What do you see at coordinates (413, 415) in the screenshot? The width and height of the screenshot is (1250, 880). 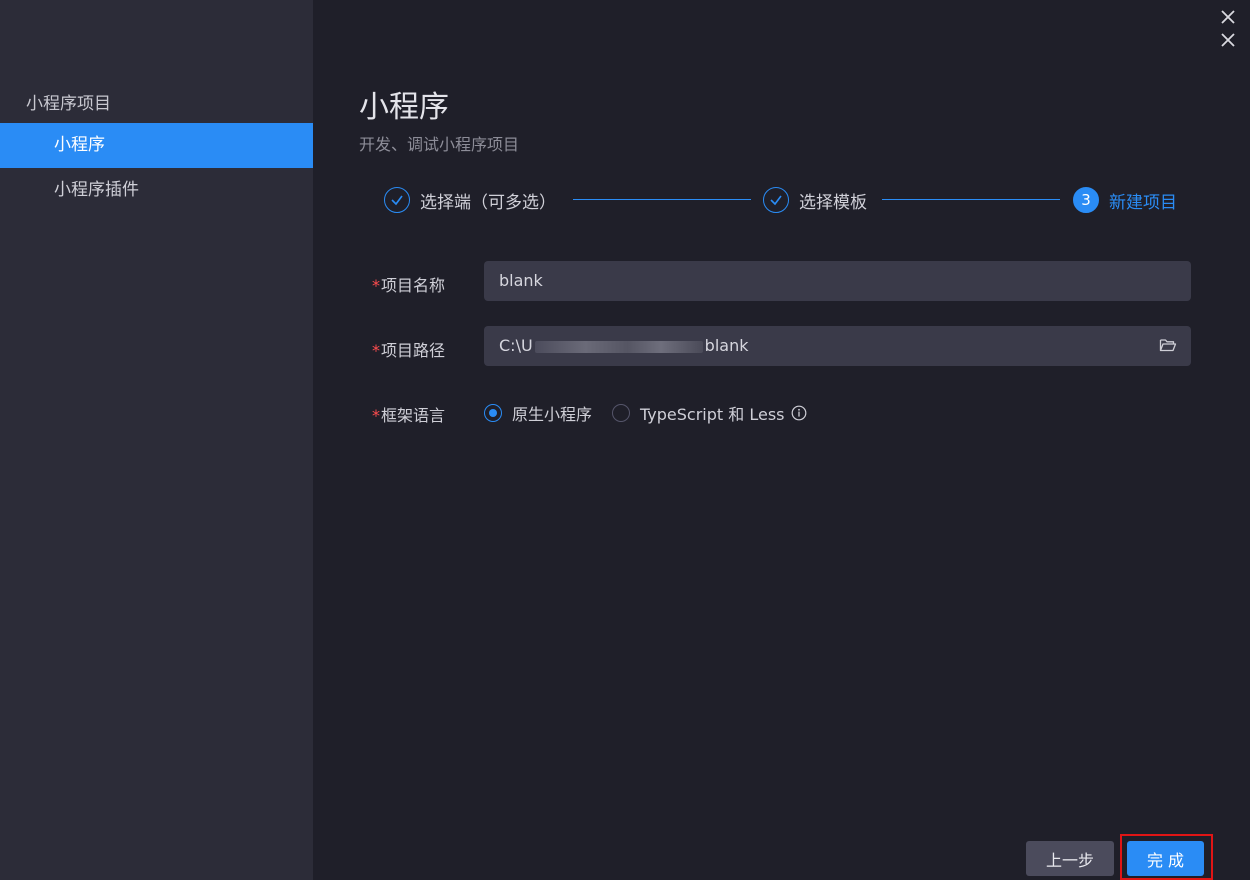 I see `label-text: 框架语言` at bounding box center [413, 415].